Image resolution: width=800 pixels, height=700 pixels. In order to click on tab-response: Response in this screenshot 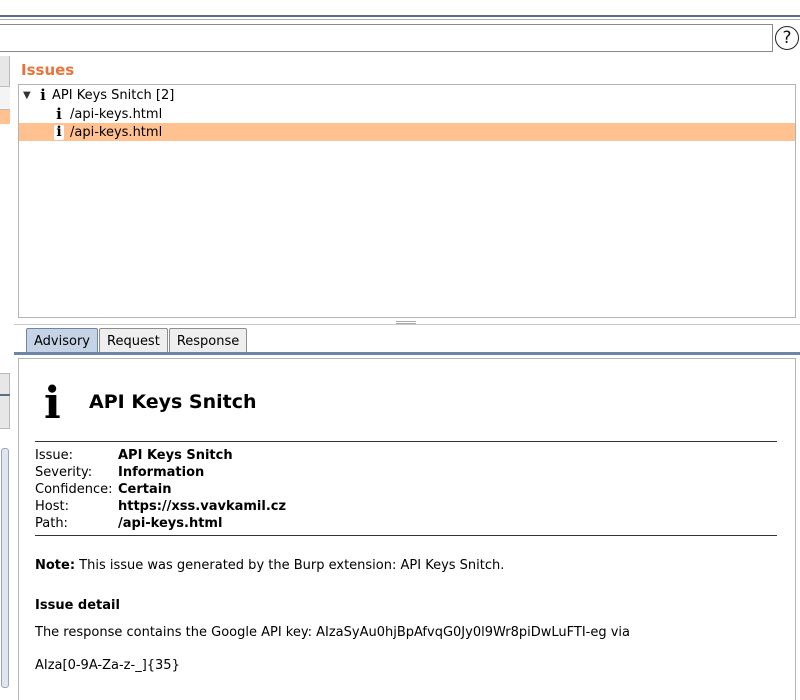, I will do `click(208, 340)`.